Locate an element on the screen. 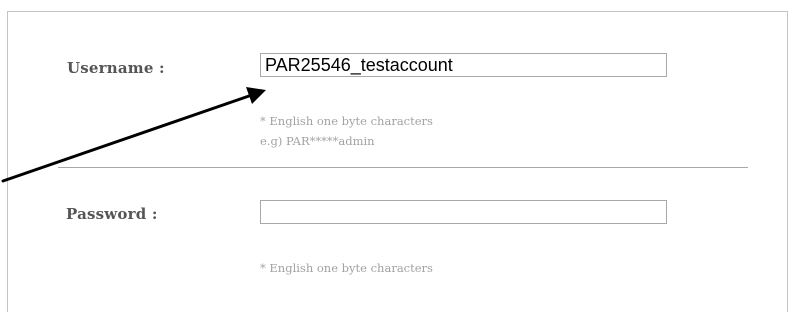  username-hint-charset: * English one byte characters is located at coordinates (346, 121).